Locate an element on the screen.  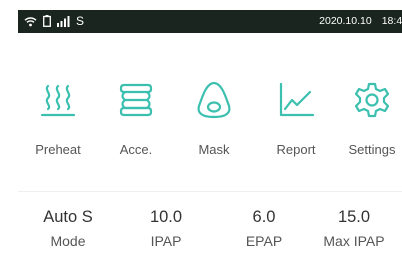
line-chart-icon is located at coordinates (297, 99).